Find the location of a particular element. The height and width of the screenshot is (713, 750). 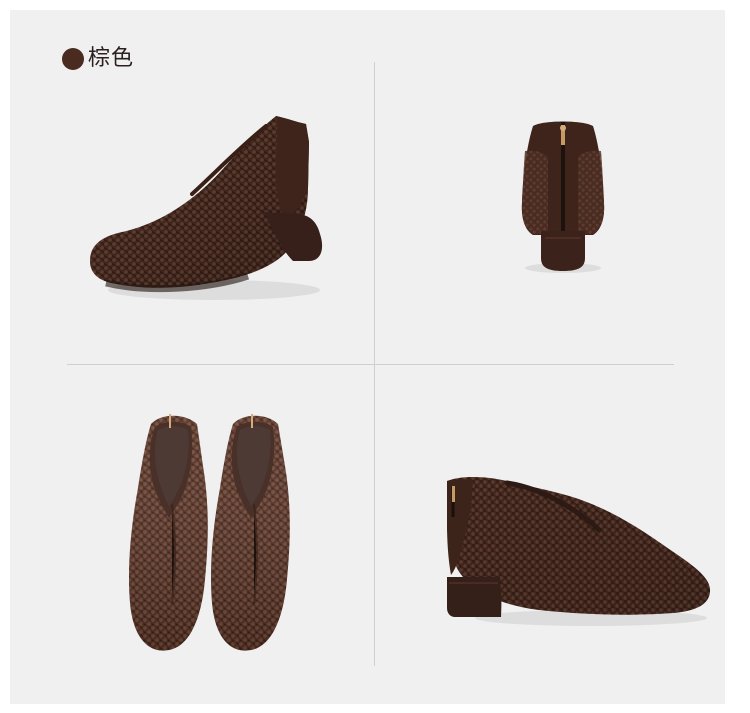

right-shoe-top-view is located at coordinates (250, 532).